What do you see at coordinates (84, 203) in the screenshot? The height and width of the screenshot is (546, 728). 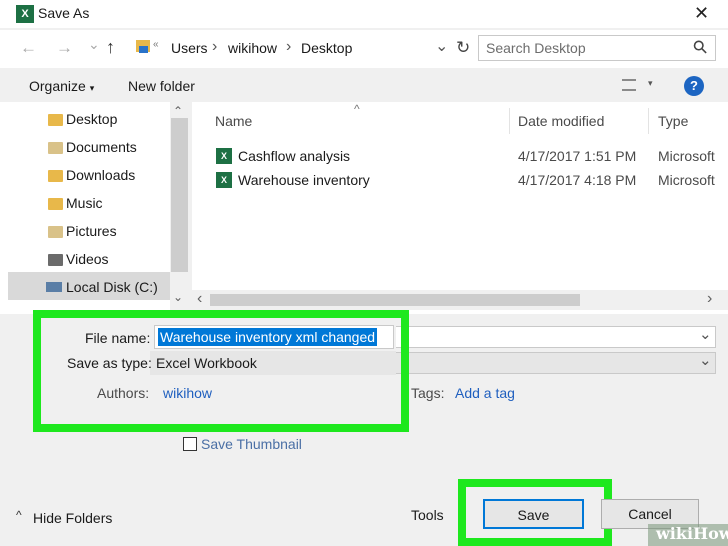 I see `sidebar-item-music: Music` at bounding box center [84, 203].